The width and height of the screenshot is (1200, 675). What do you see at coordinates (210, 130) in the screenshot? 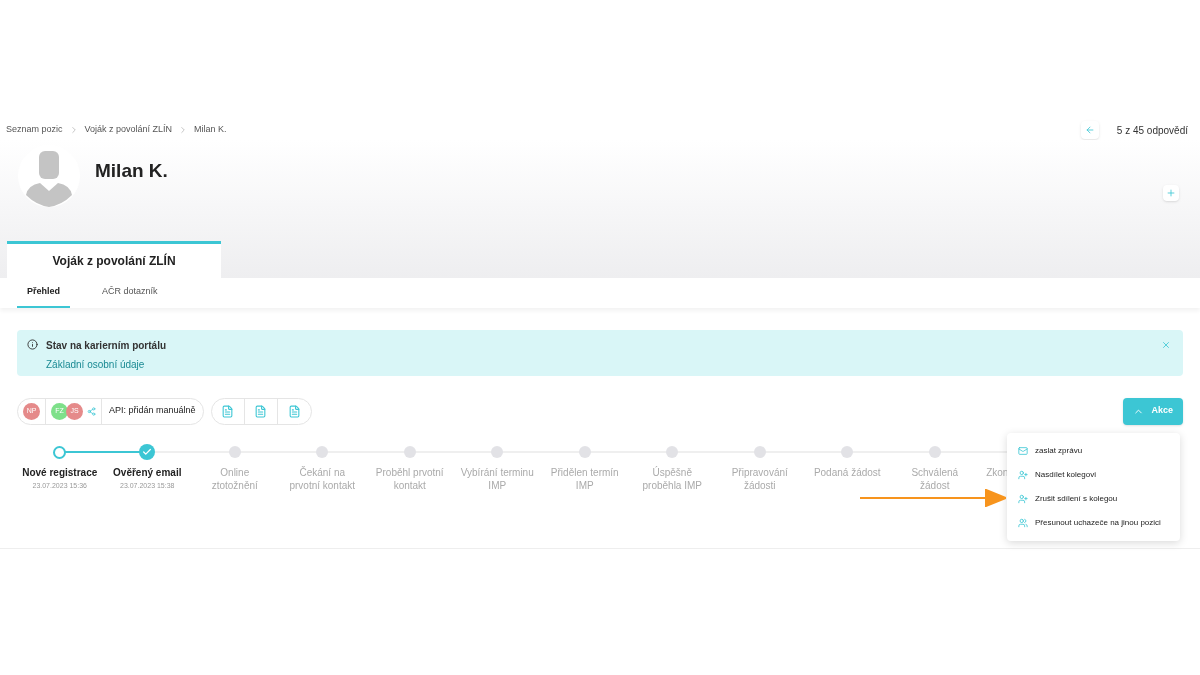
I see `breadcrumb-link: Milan K.` at bounding box center [210, 130].